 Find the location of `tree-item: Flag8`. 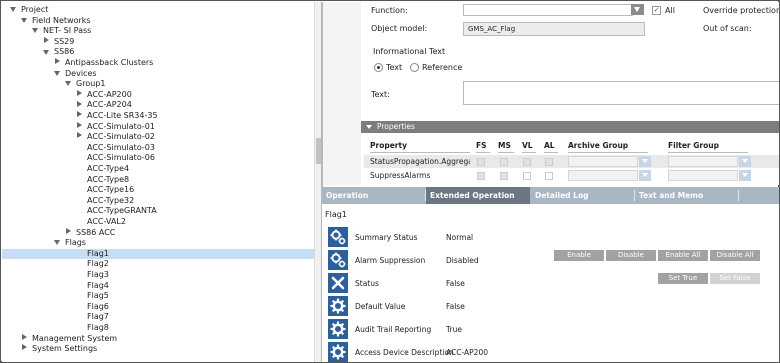

tree-item: Flag8 is located at coordinates (158, 328).